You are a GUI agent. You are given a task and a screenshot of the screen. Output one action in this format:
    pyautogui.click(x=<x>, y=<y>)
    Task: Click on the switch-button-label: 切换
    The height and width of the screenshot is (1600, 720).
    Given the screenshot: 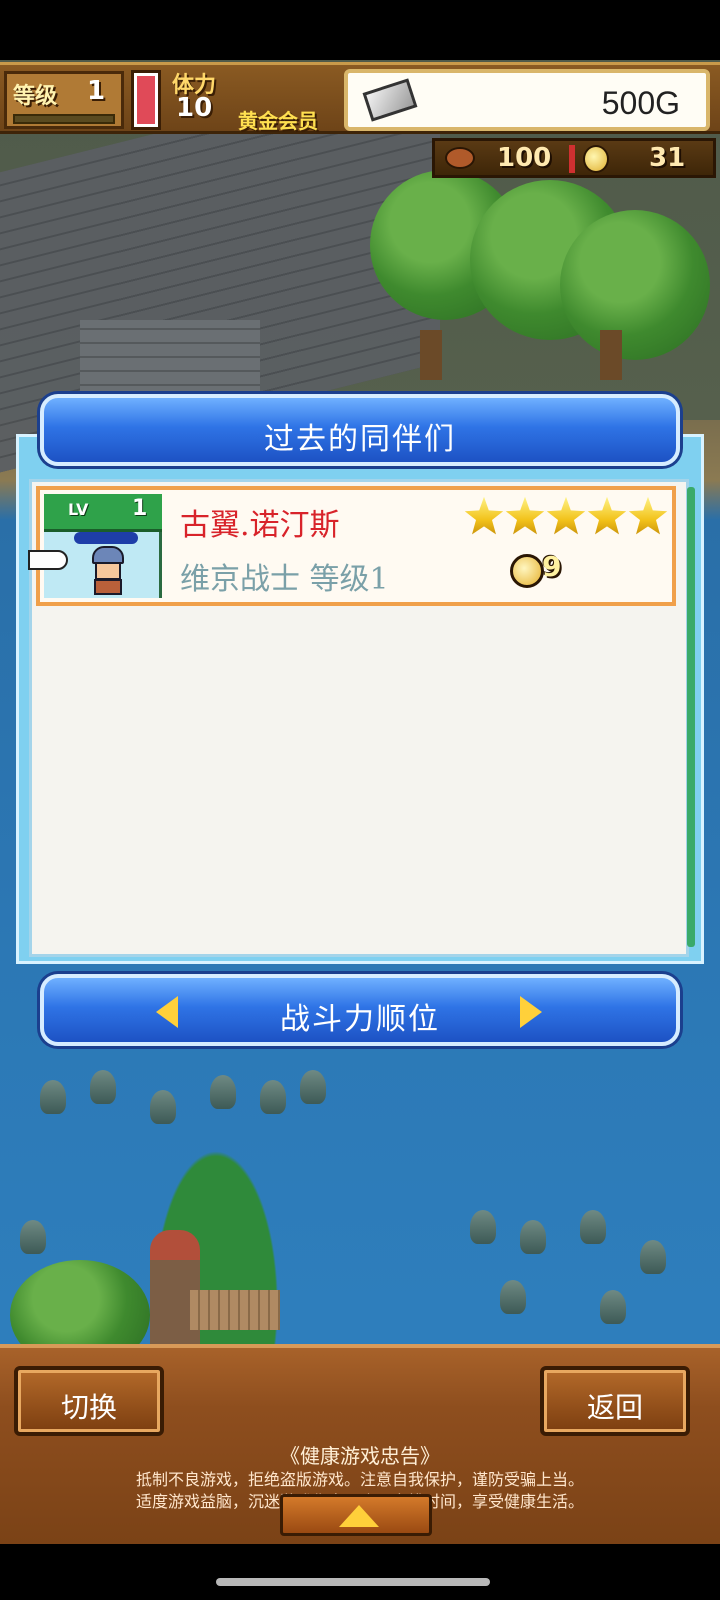 What is the action you would take?
    pyautogui.click(x=88, y=1407)
    